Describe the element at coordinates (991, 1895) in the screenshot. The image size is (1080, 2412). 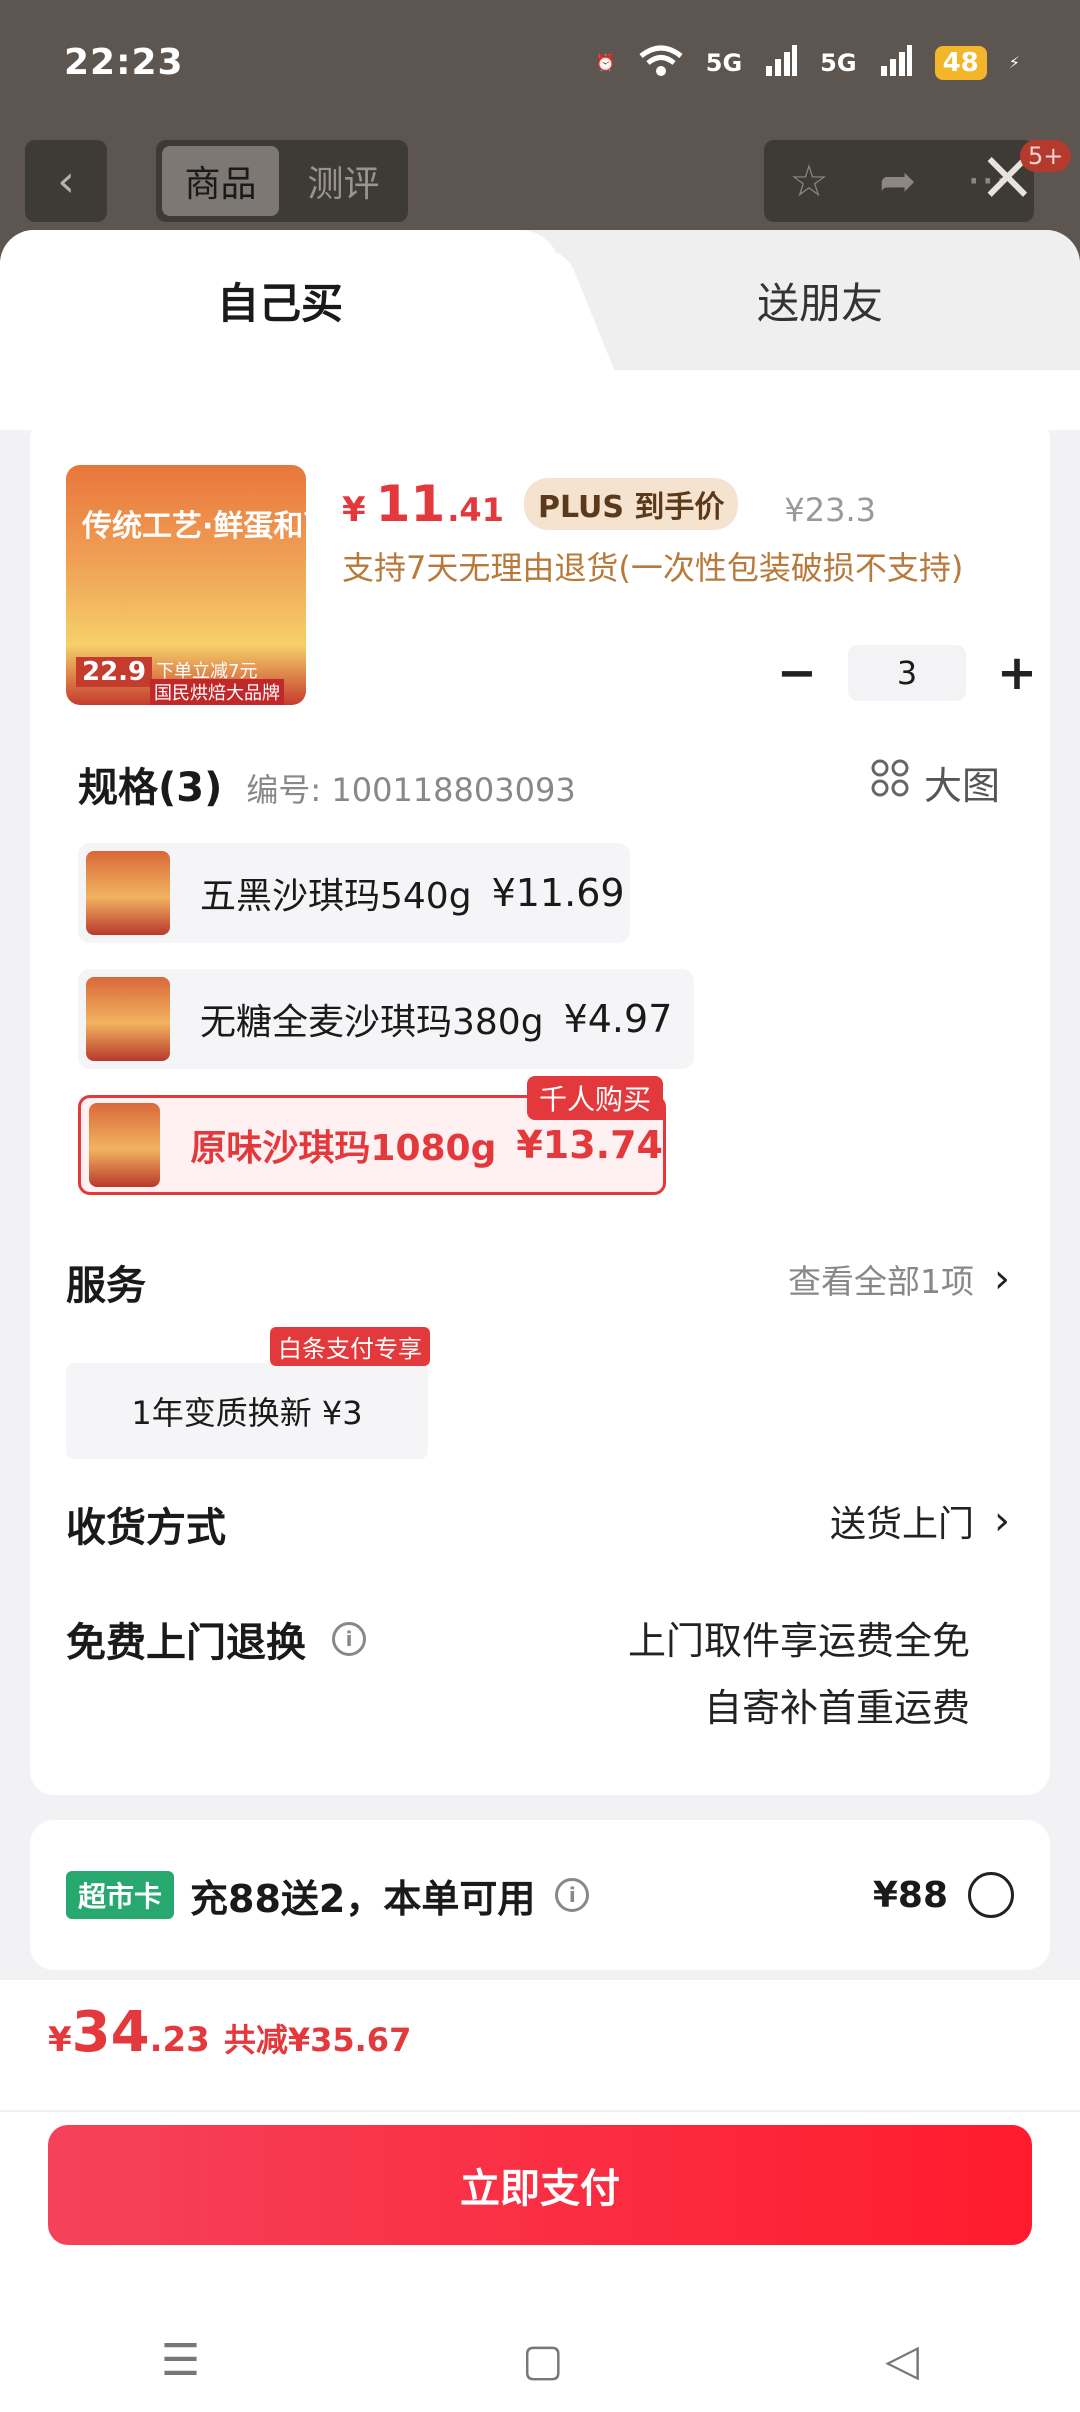
I see `supermarket-card-radio` at that location.